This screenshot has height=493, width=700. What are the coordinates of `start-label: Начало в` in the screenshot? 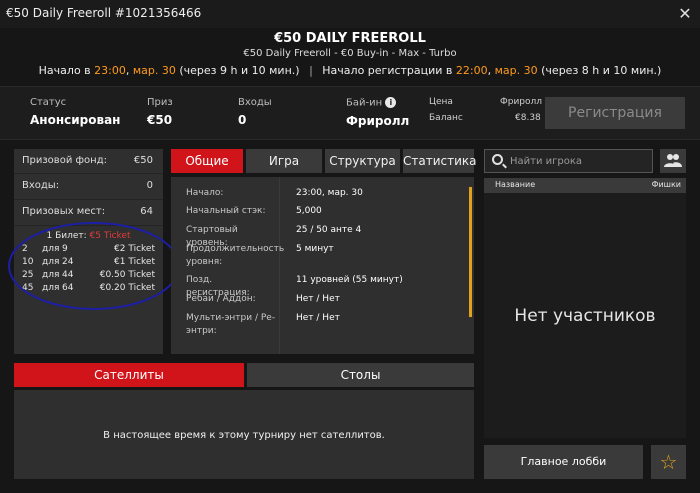 It's located at (66, 70).